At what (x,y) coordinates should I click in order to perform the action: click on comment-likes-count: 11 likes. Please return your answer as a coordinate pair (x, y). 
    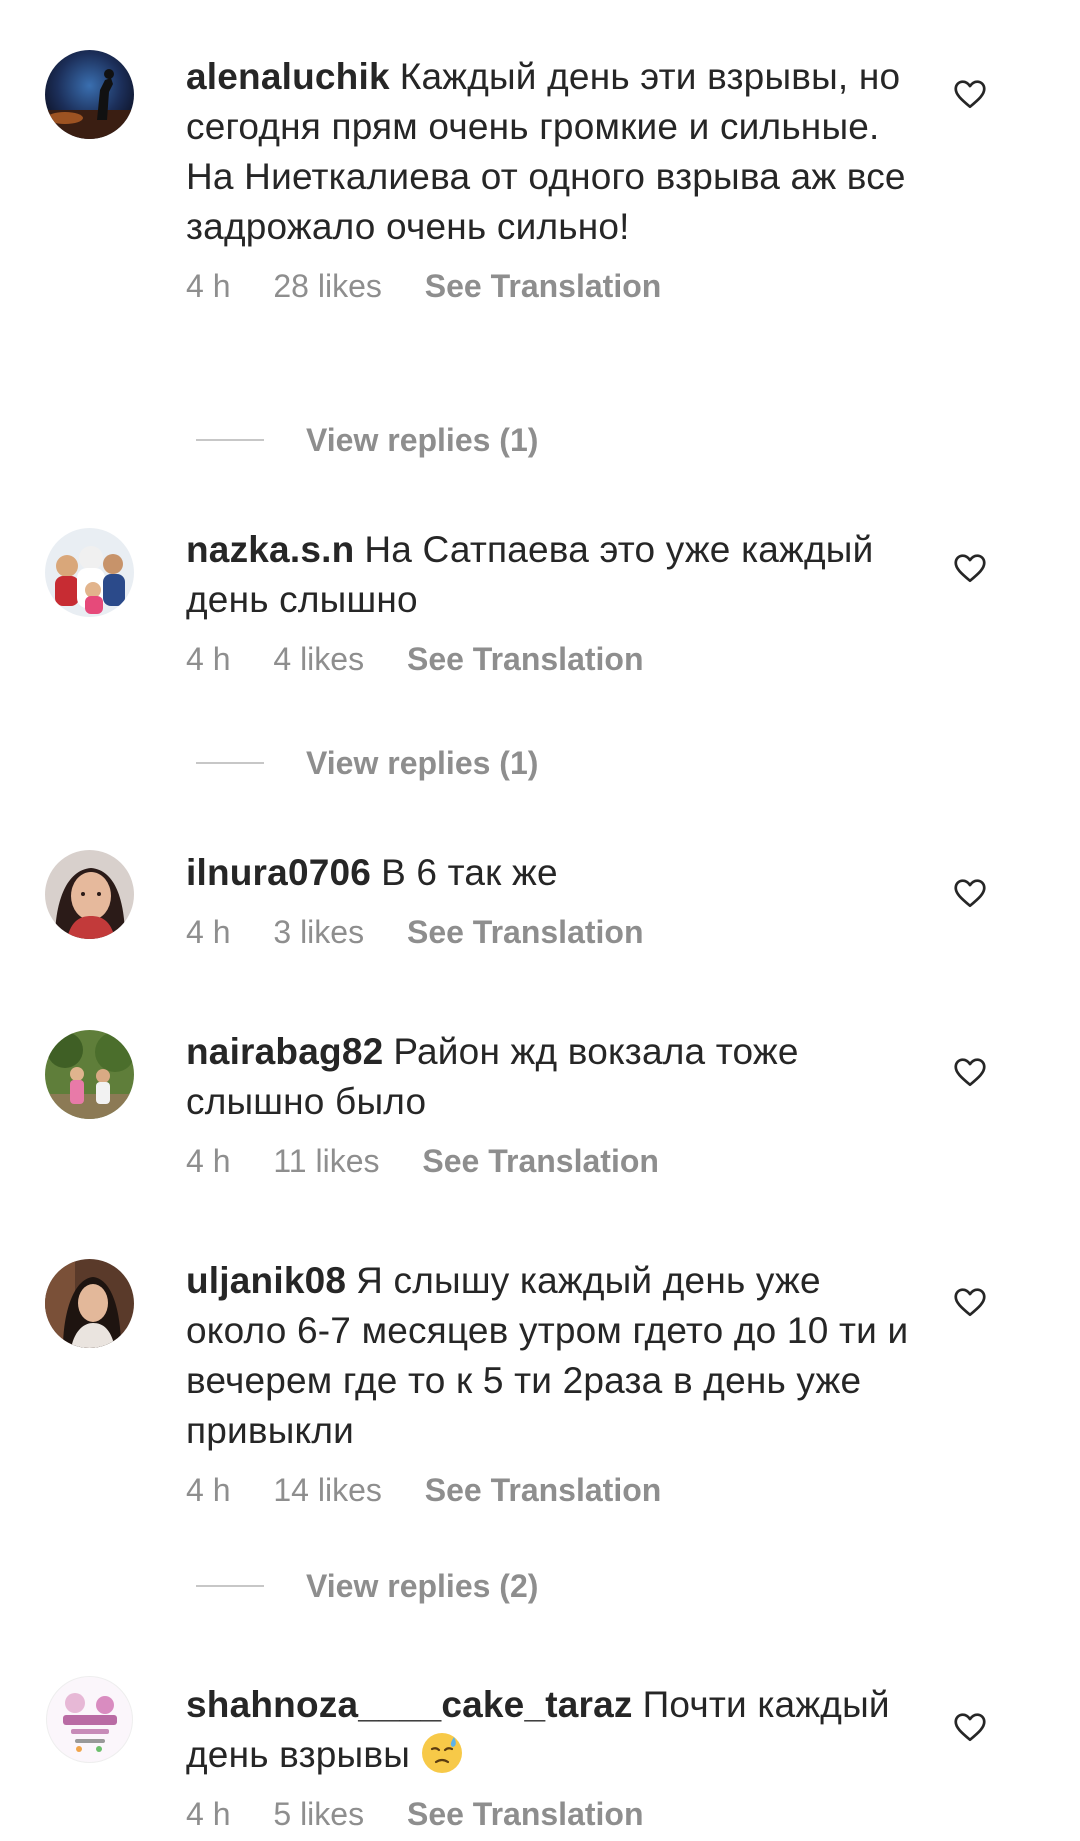
    Looking at the image, I should click on (326, 1161).